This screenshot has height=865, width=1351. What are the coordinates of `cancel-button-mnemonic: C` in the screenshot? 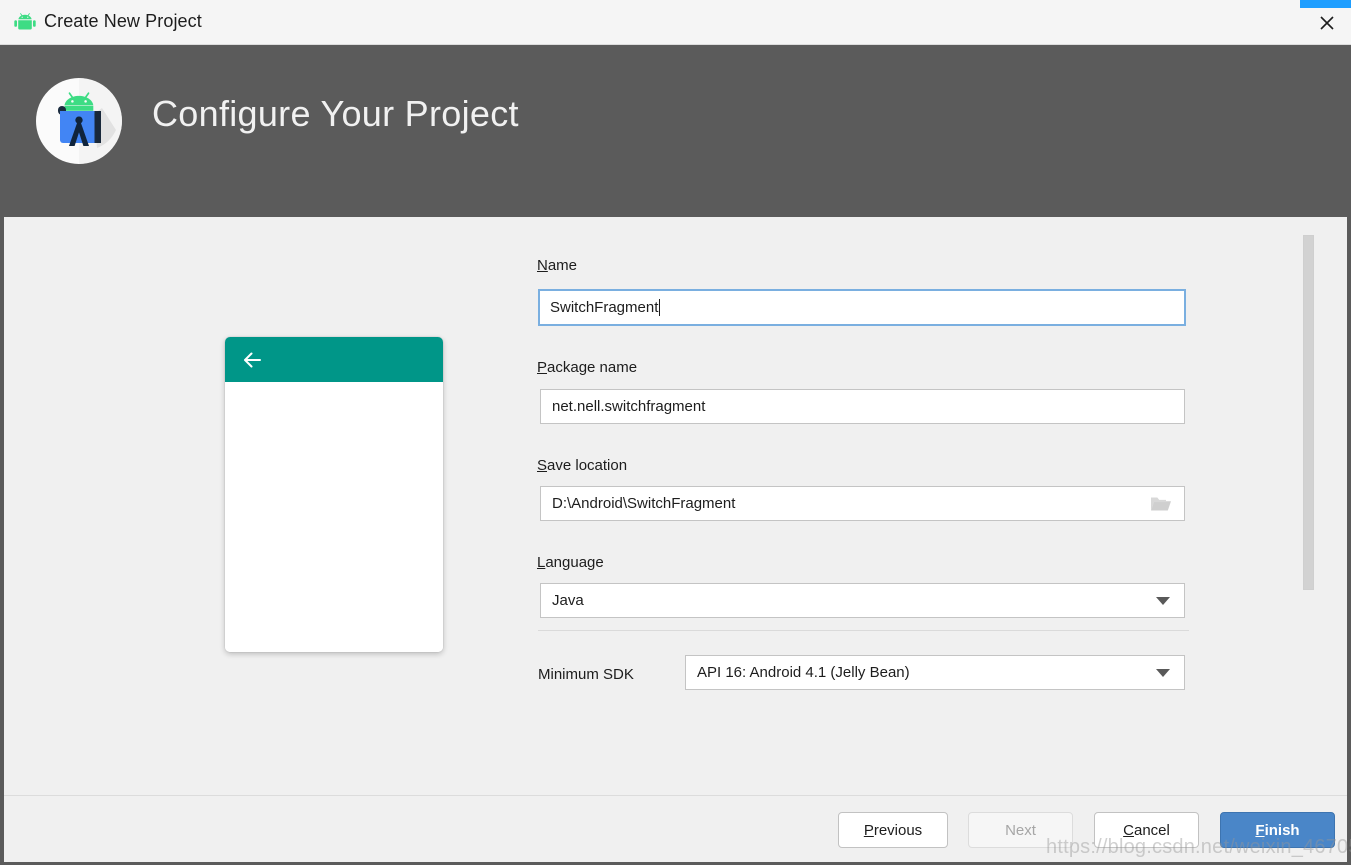 It's located at (1128, 830).